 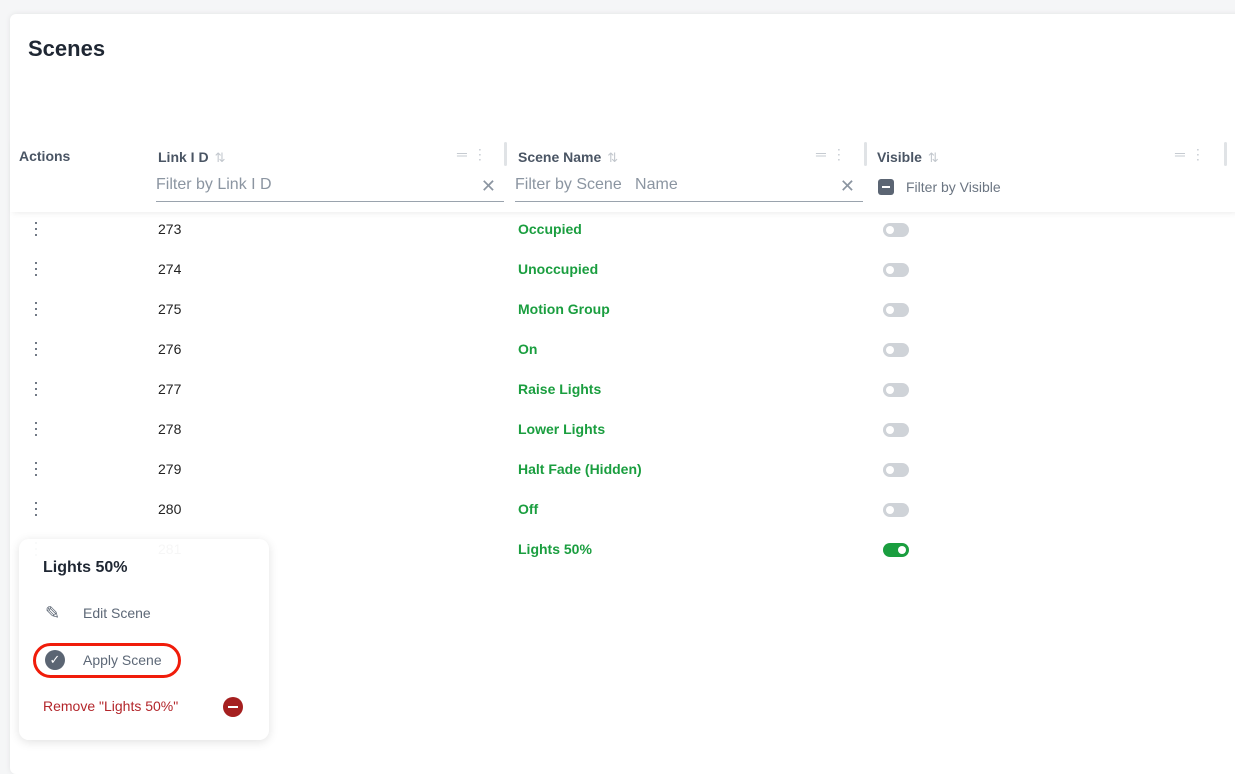 What do you see at coordinates (170, 389) in the screenshot?
I see `link-id-cell: 277` at bounding box center [170, 389].